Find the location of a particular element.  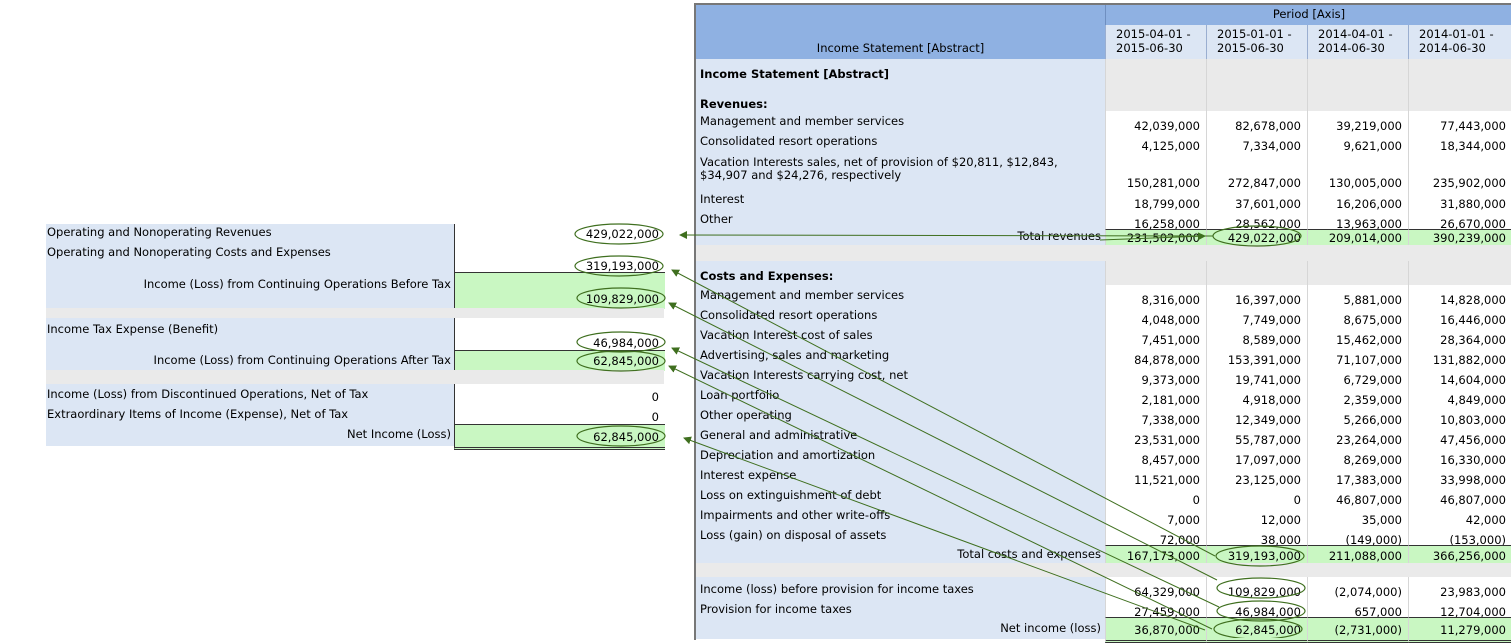

row-value: 272,847,000 is located at coordinates (1264, 183).